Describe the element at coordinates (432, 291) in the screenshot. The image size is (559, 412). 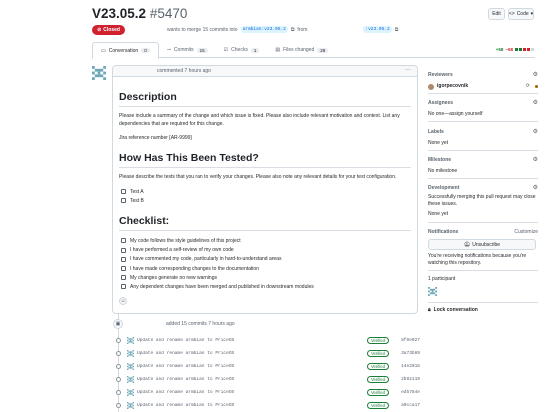
I see `participant-avatar` at that location.